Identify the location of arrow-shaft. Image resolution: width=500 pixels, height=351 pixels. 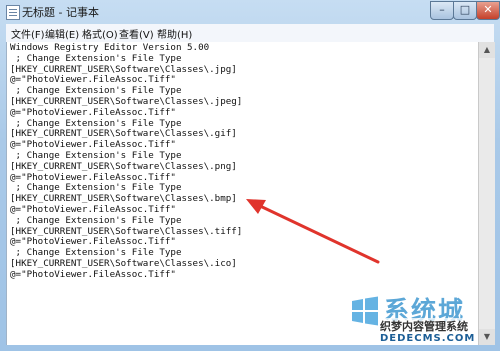
(318, 233).